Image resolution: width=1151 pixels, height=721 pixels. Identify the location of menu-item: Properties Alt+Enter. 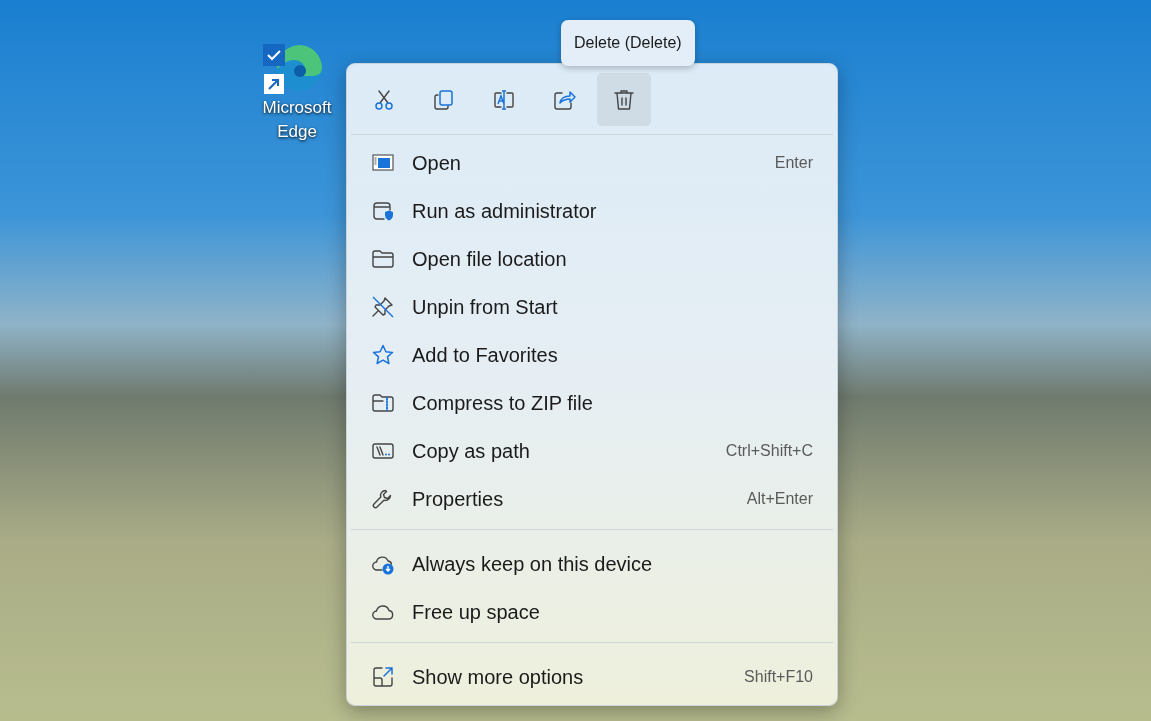
(592, 499).